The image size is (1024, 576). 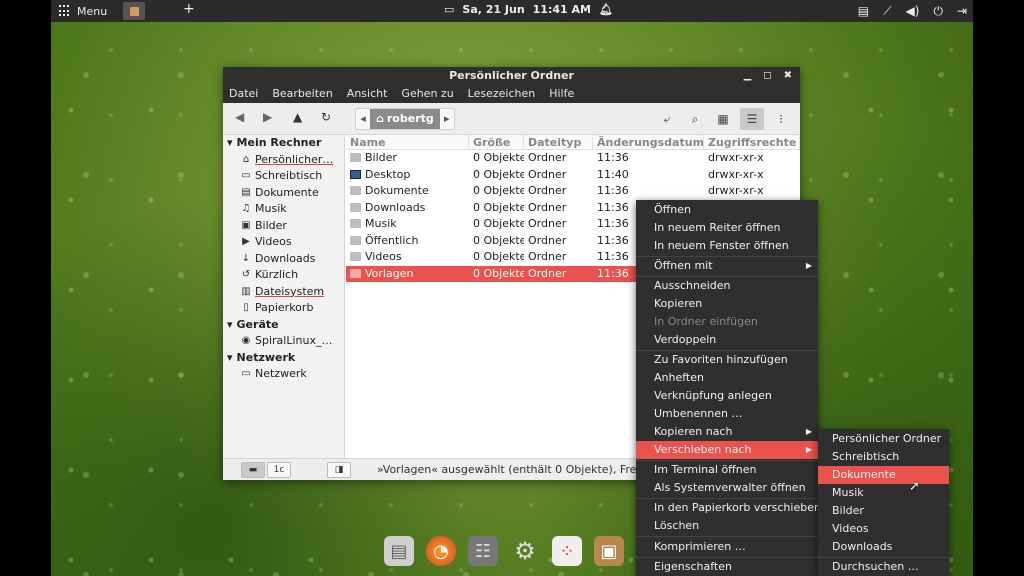 I want to click on column-permissions: Zugriffsrechte, so click(x=752, y=142).